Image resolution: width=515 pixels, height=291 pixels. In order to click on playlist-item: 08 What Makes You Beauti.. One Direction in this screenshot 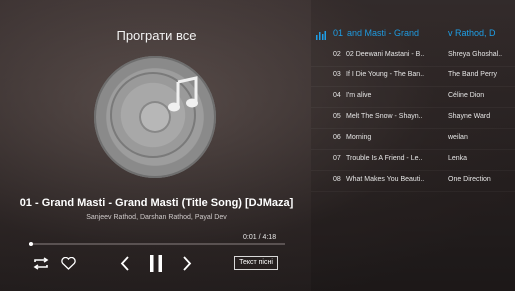, I will do `click(413, 180)`.